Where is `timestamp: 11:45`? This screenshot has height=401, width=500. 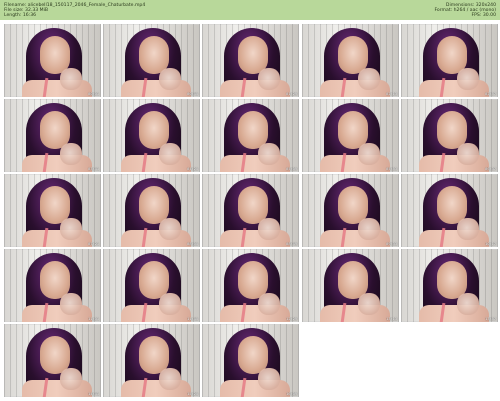
timestamp: 11:45 is located at coordinates (192, 319).